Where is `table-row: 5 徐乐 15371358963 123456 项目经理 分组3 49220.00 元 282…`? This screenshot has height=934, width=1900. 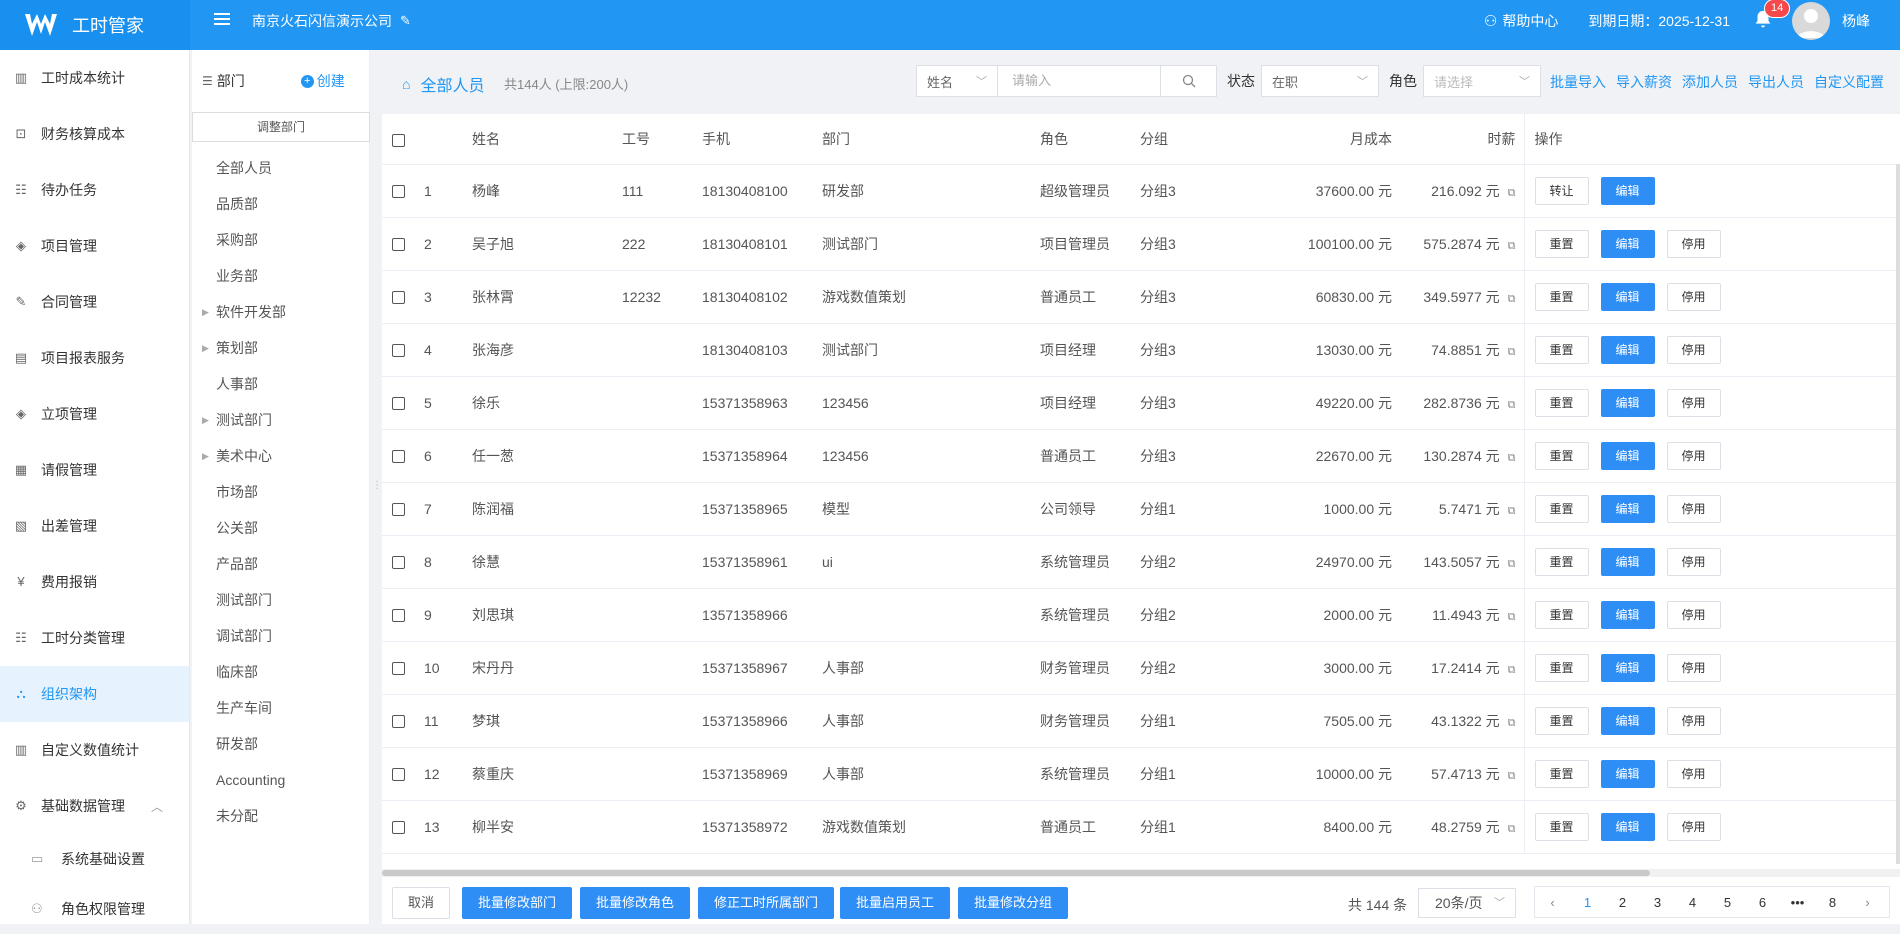
table-row: 5 徐乐 15371358963 123456 项目经理 分组3 49220.00 元 282… is located at coordinates (1141, 403).